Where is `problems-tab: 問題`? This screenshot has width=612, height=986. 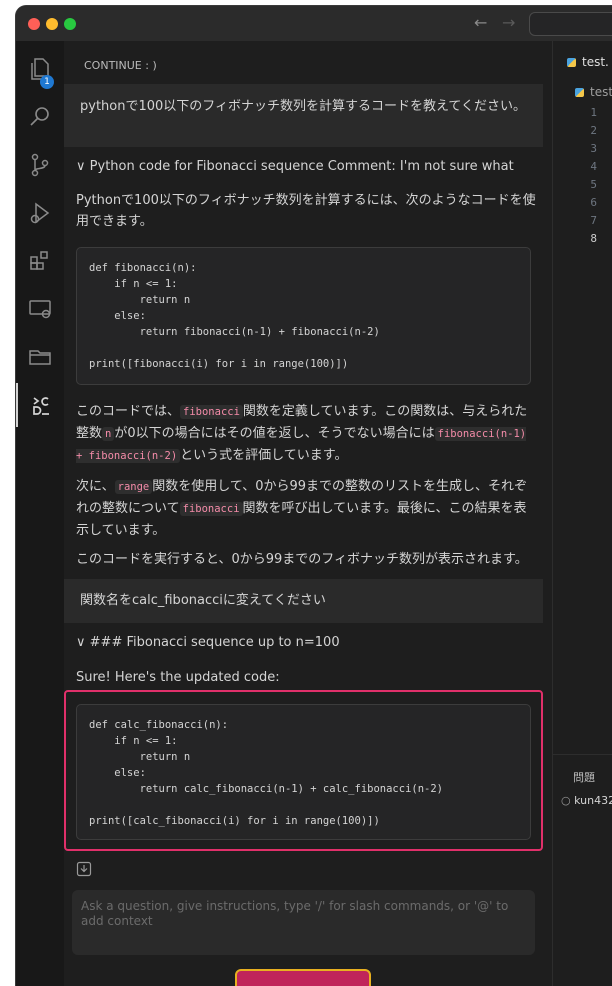 problems-tab: 問題 is located at coordinates (584, 777).